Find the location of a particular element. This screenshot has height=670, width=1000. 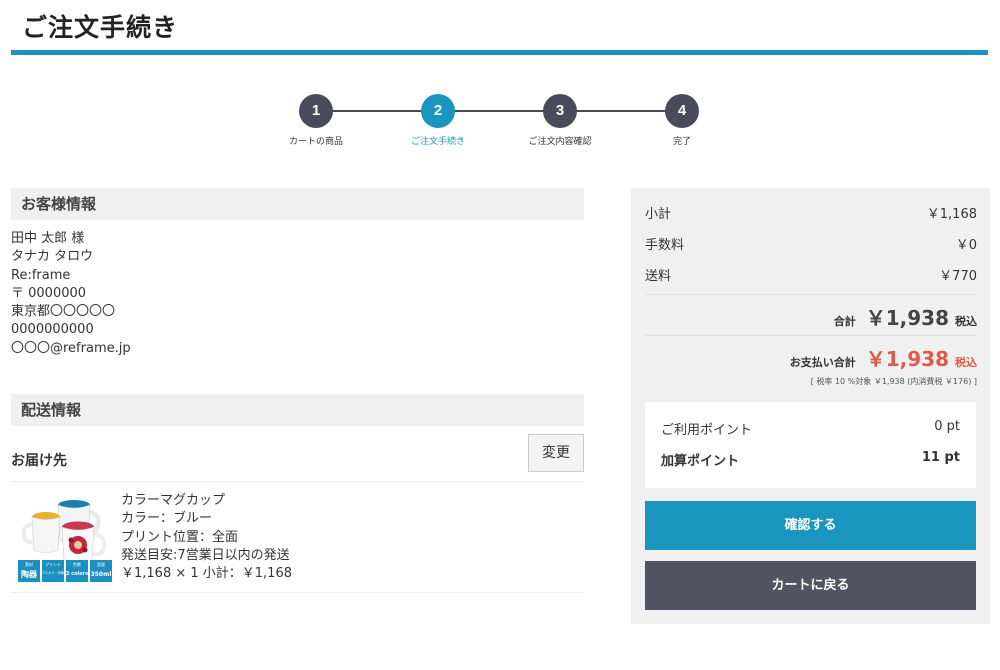

step-number: 1 is located at coordinates (316, 111).